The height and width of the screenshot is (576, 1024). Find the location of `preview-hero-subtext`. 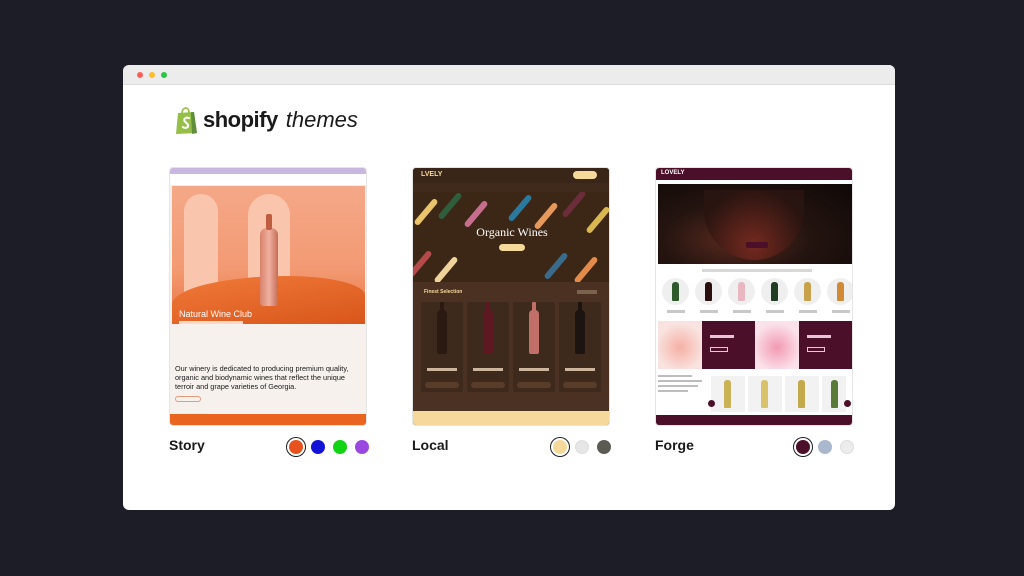

preview-hero-subtext is located at coordinates (211, 322).